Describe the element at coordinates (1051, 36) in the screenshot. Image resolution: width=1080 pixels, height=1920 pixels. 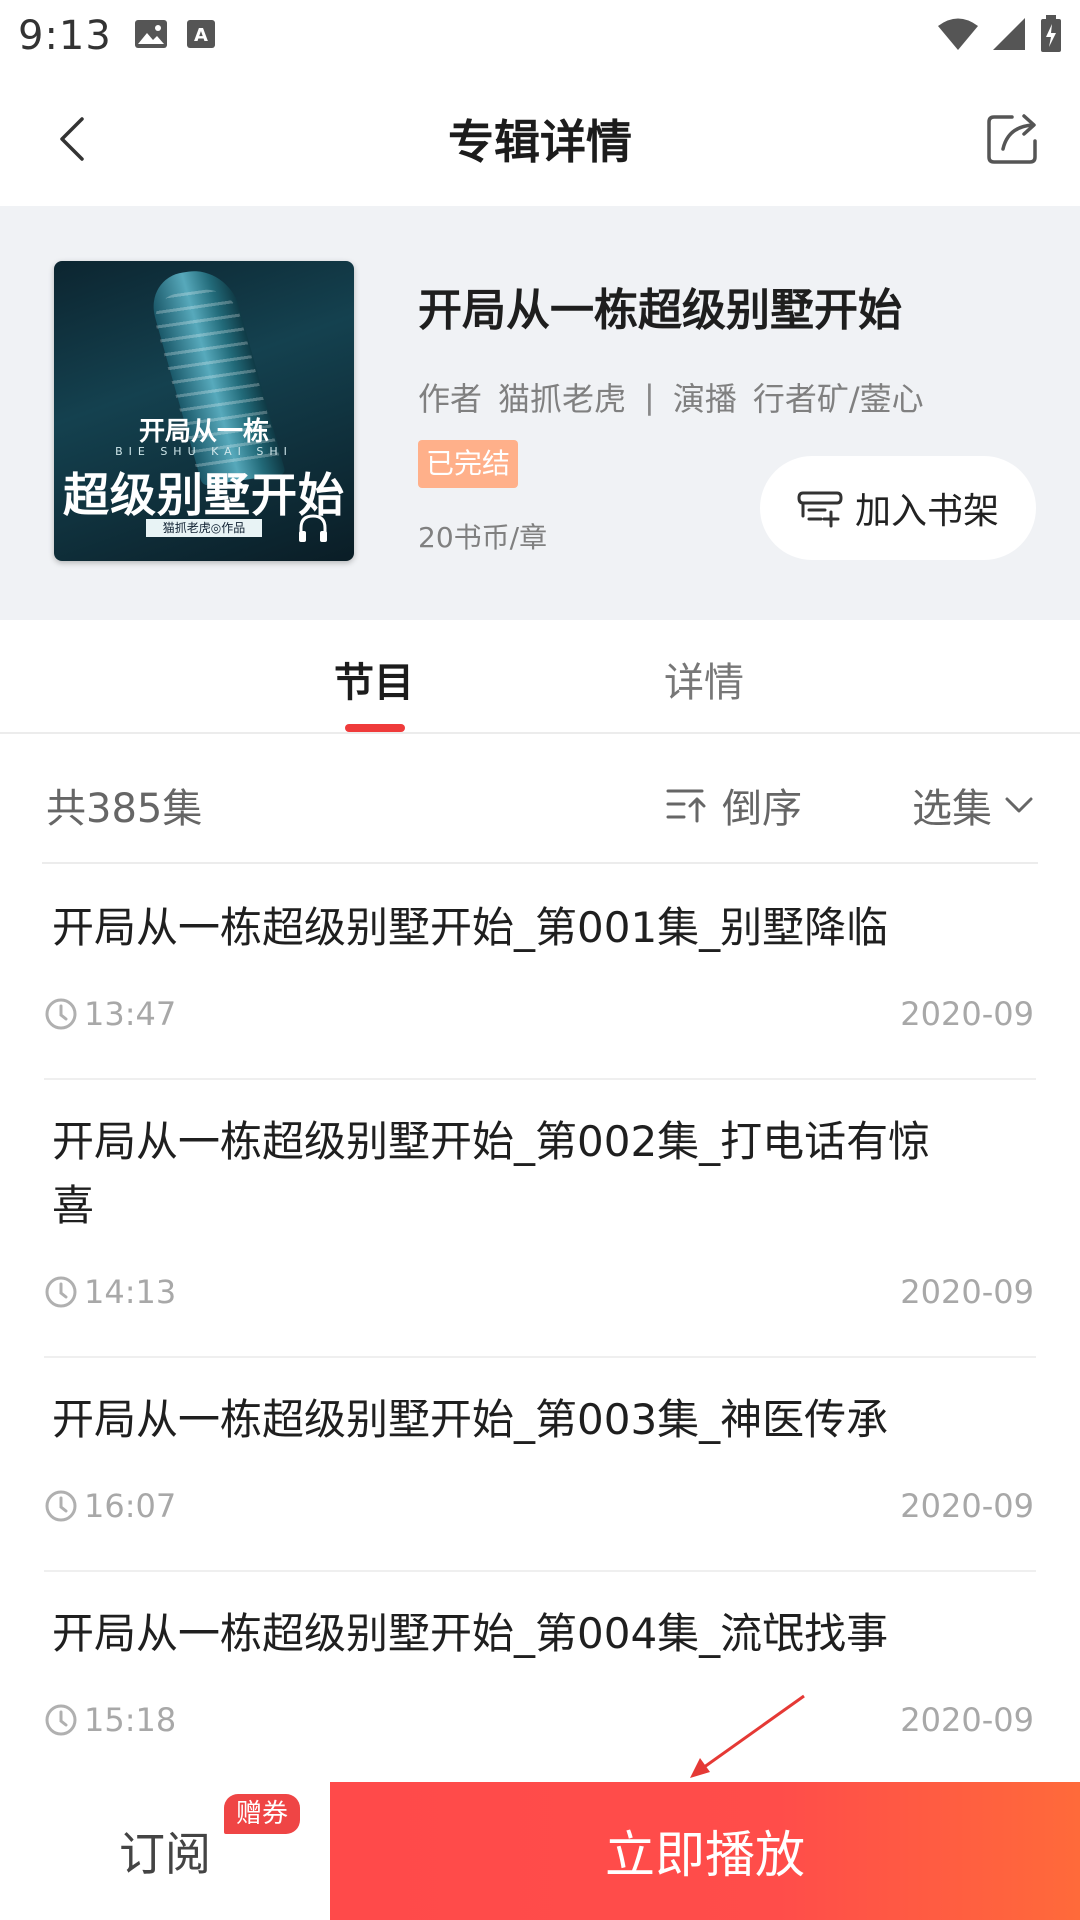
I see `battery-icon` at that location.